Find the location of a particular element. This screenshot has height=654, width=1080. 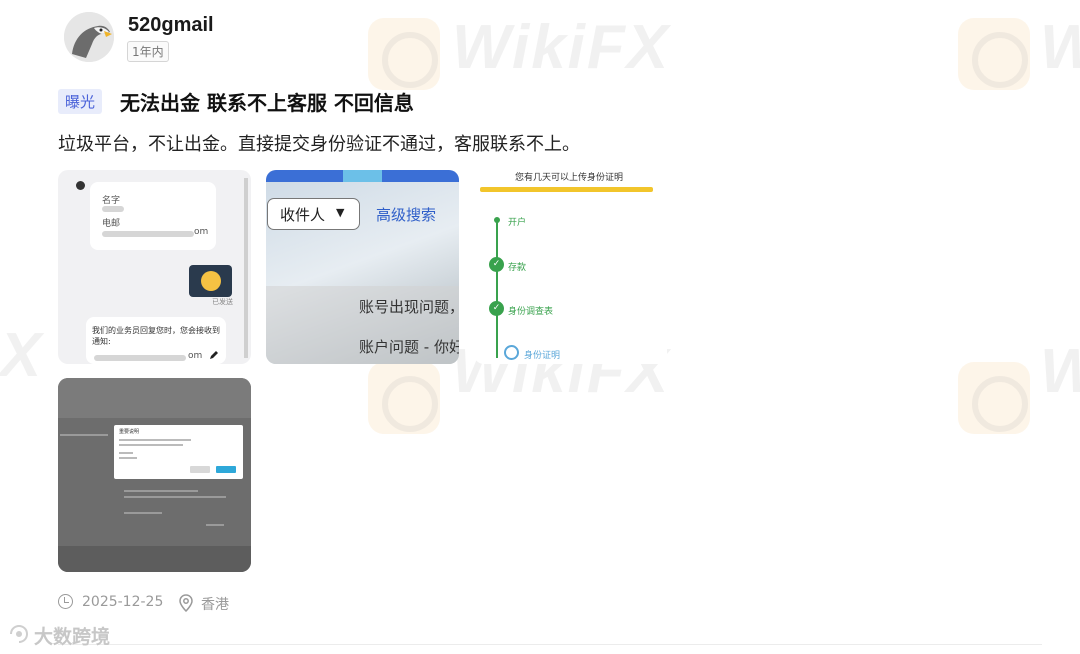

chevron-down-icon: ▼ is located at coordinates (340, 212).